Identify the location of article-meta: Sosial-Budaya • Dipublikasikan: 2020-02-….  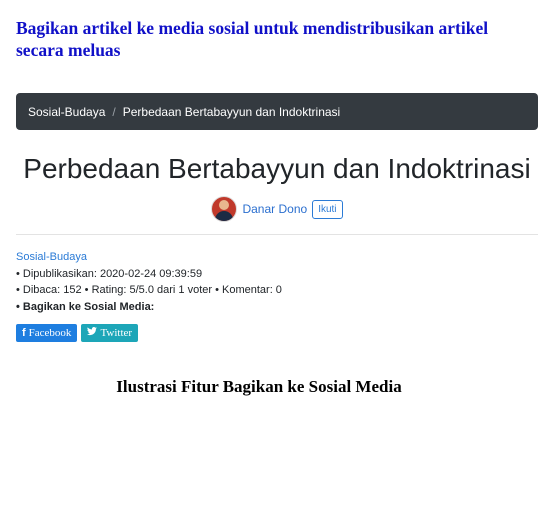
(277, 282).